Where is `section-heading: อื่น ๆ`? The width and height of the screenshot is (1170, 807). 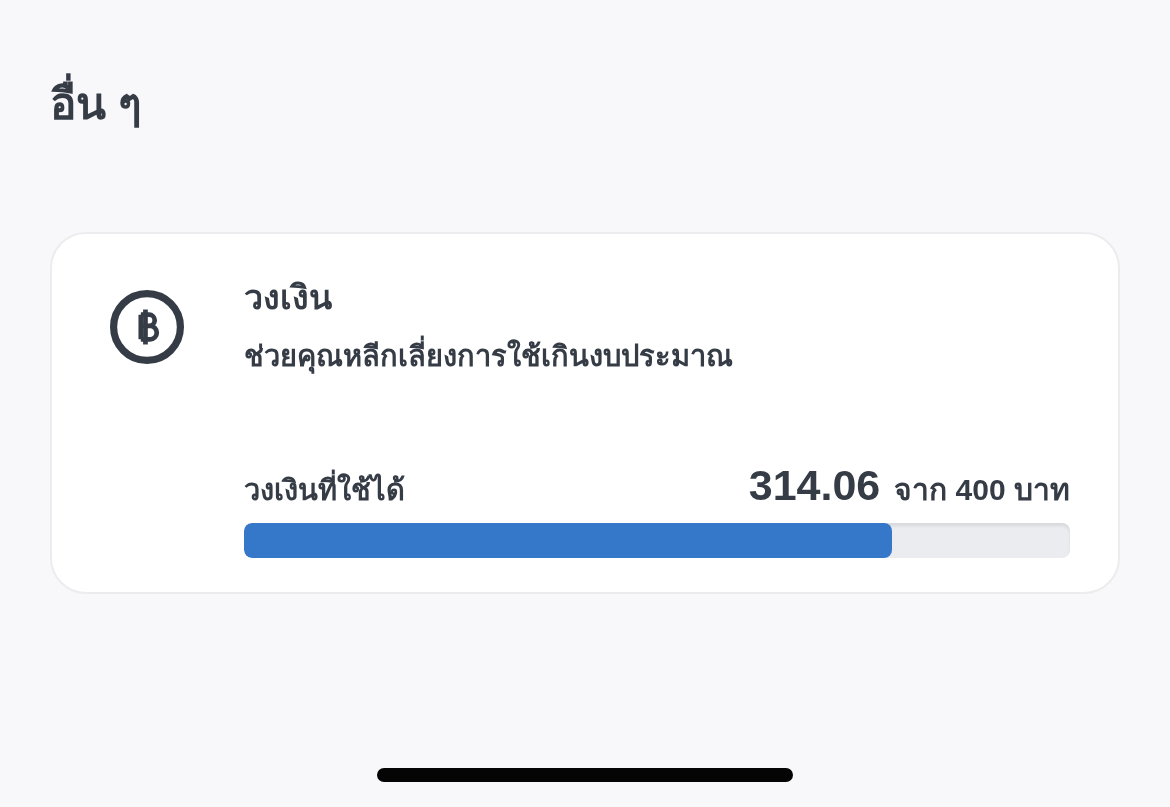 section-heading: อื่น ๆ is located at coordinates (585, 104).